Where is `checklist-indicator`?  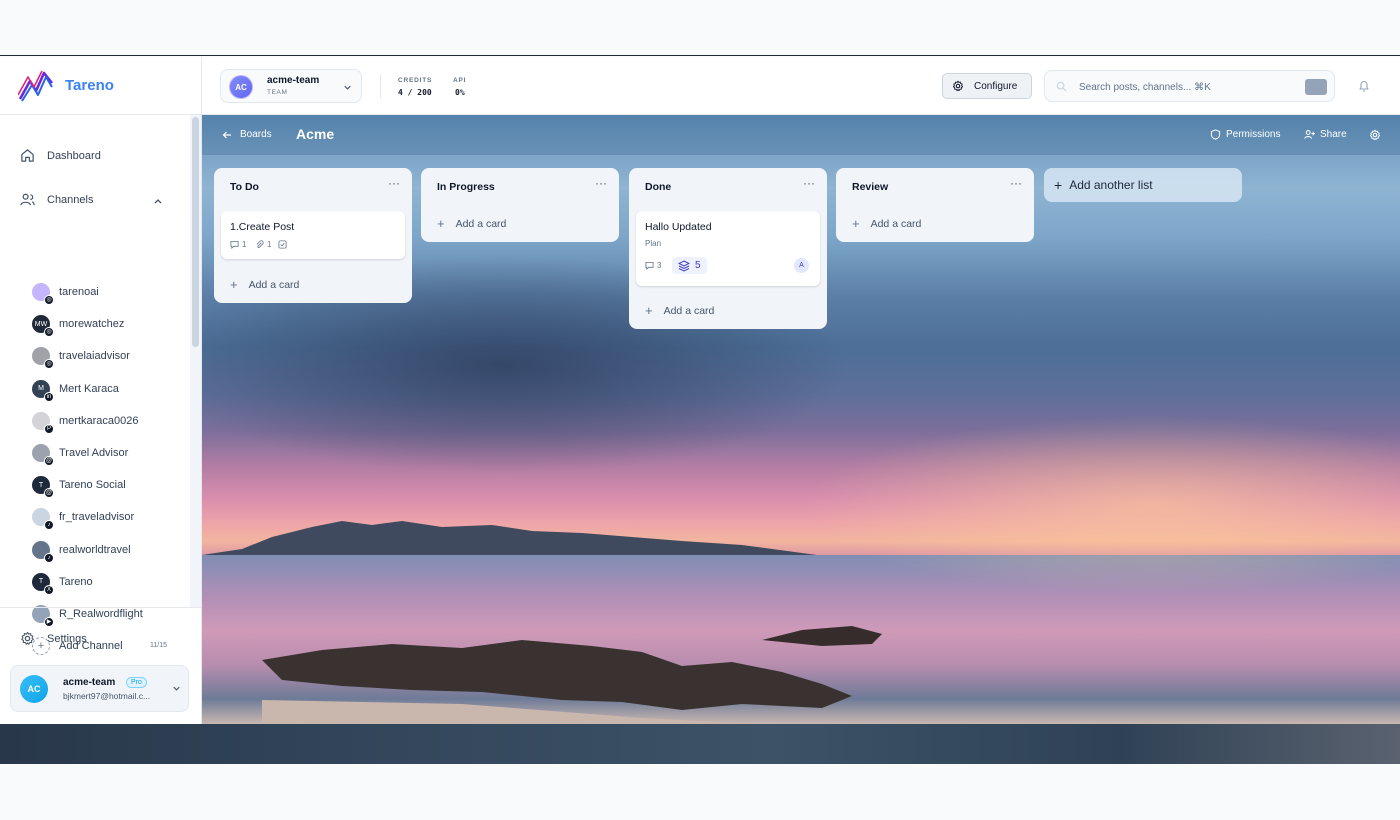 checklist-indicator is located at coordinates (284, 244).